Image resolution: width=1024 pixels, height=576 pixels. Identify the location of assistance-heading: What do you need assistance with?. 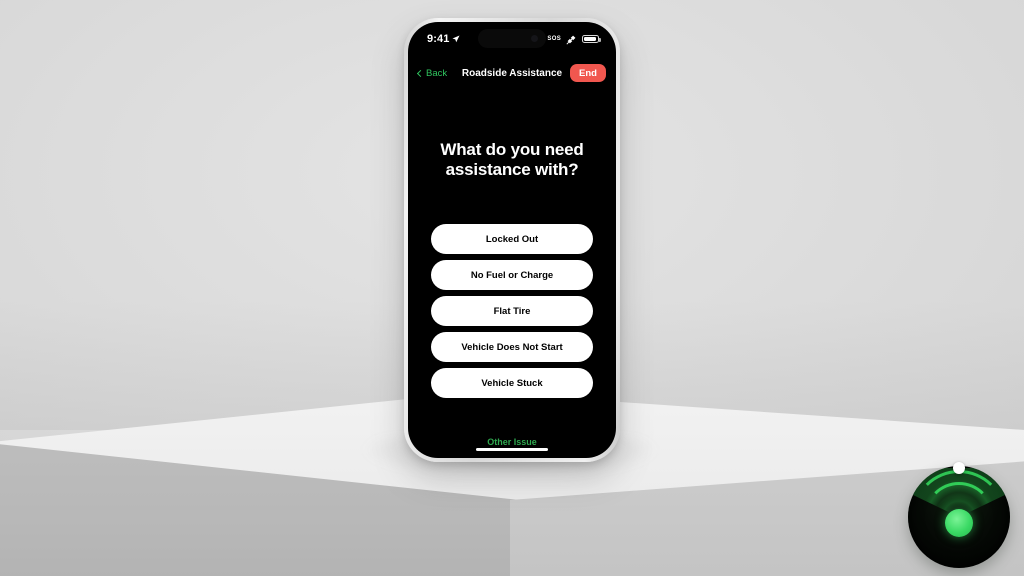
(512, 160).